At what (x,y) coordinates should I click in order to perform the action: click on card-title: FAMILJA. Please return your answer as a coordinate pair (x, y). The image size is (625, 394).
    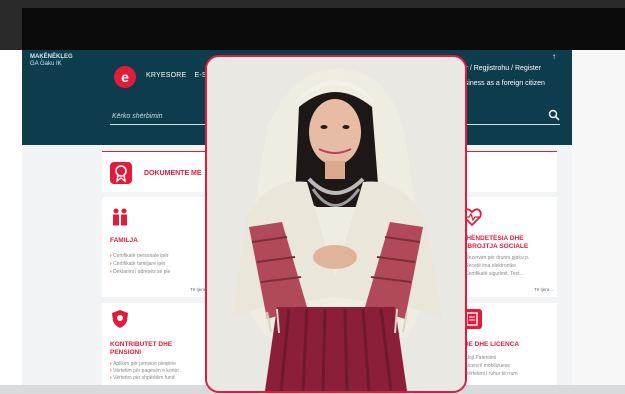
    Looking at the image, I should click on (124, 240).